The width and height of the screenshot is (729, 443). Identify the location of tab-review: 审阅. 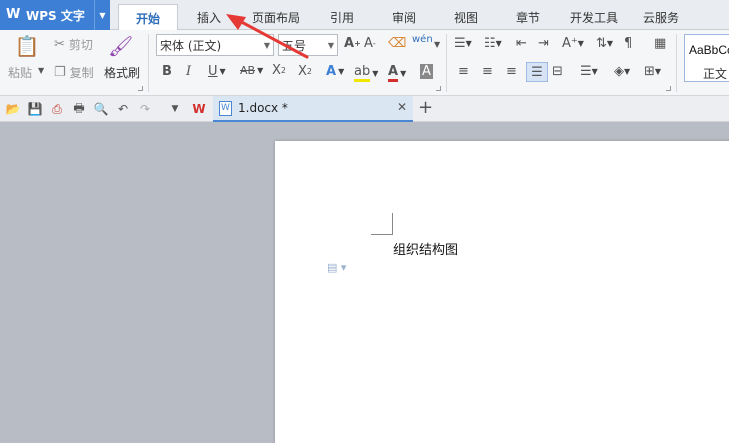
(404, 17).